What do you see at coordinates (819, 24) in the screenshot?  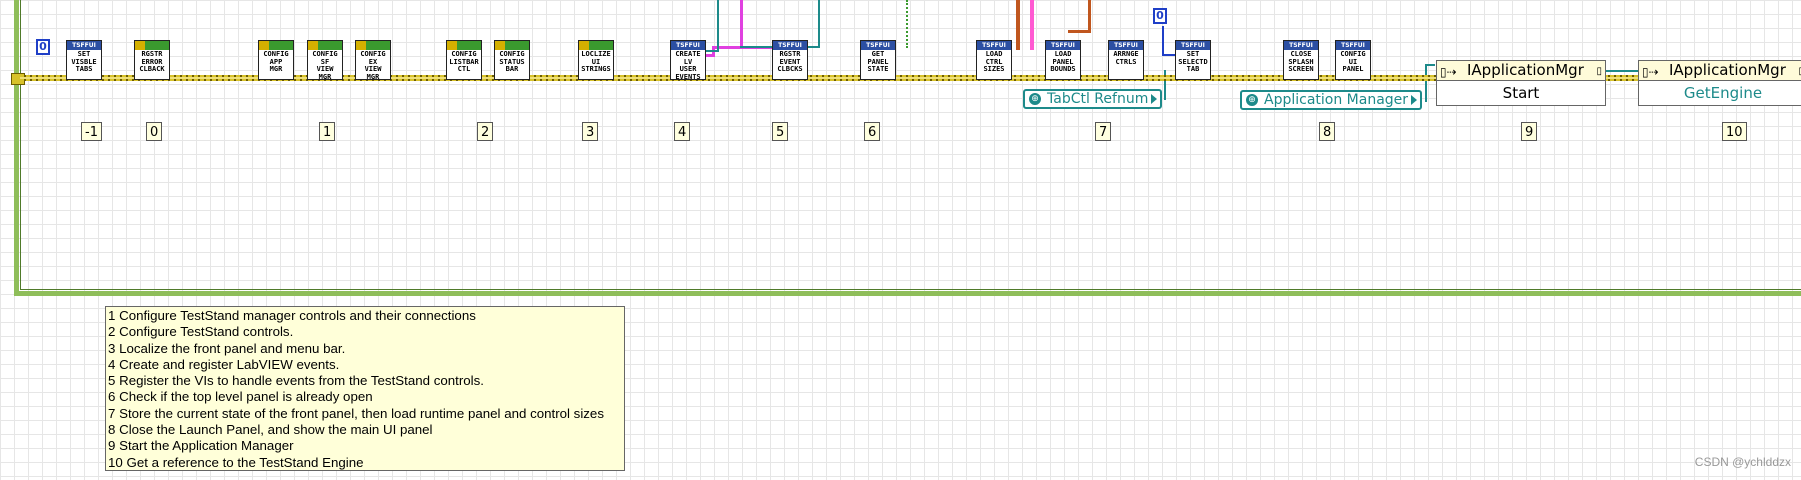 I see `wire-teal-v2` at bounding box center [819, 24].